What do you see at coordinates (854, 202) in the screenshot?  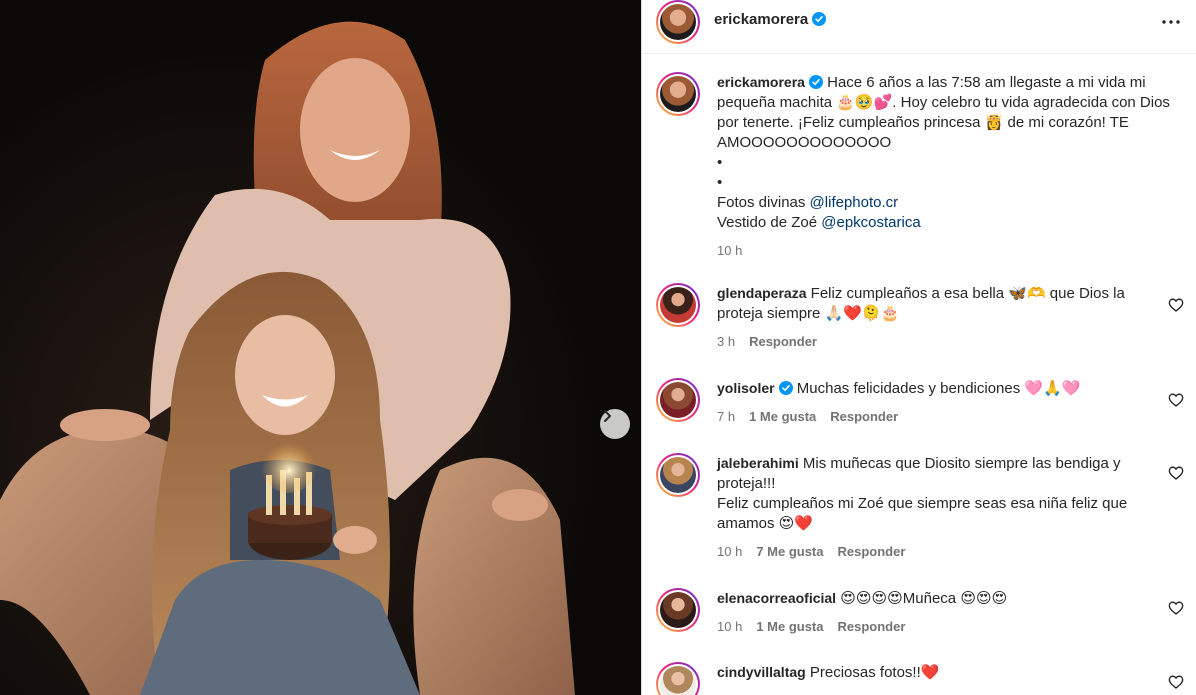 I see `mention-link: @lifephoto.cr` at bounding box center [854, 202].